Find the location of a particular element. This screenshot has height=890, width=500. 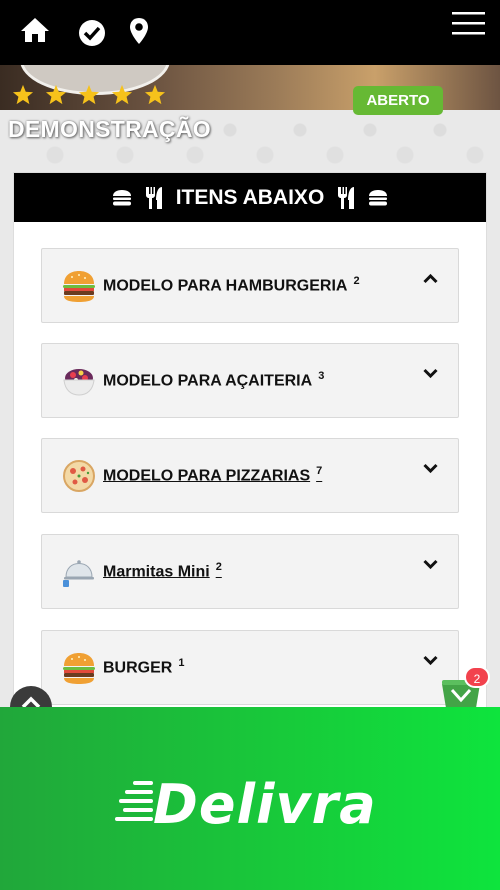

home-icon is located at coordinates (35, 32).